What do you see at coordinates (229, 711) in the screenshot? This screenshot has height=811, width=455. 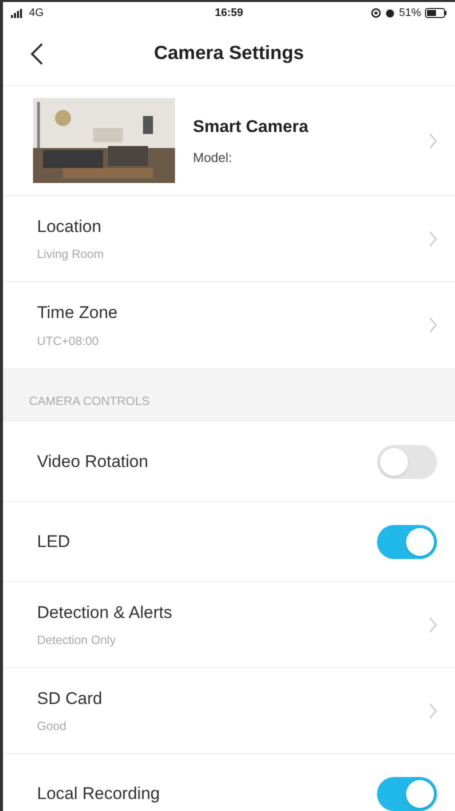 I see `settings-row: SD Card Good` at bounding box center [229, 711].